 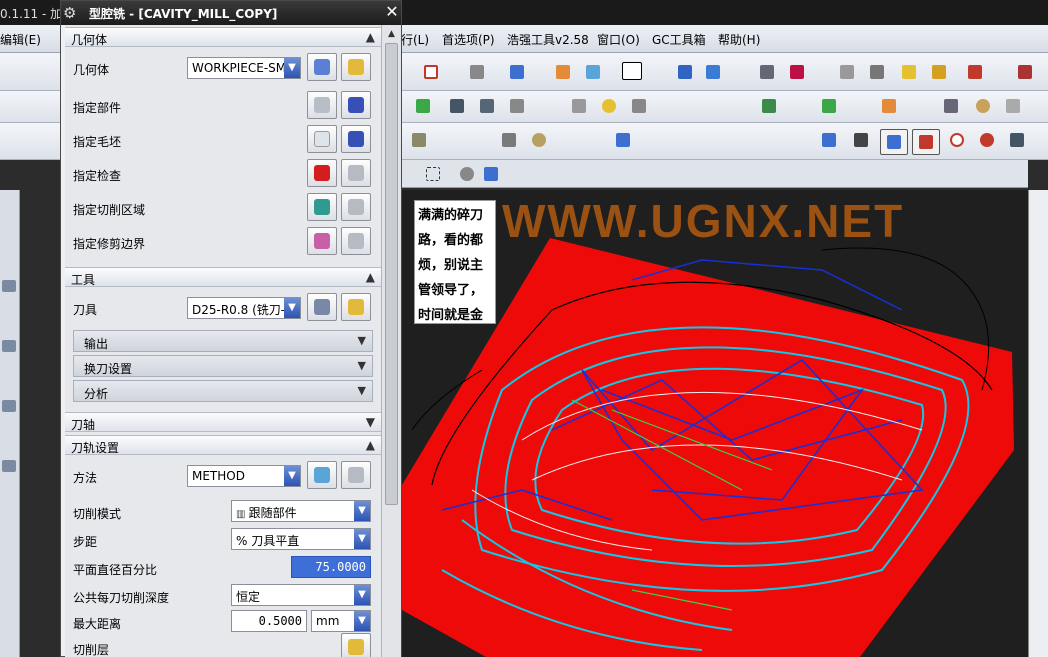 What do you see at coordinates (391, 274) in the screenshot?
I see `scroll-thumb` at bounding box center [391, 274].